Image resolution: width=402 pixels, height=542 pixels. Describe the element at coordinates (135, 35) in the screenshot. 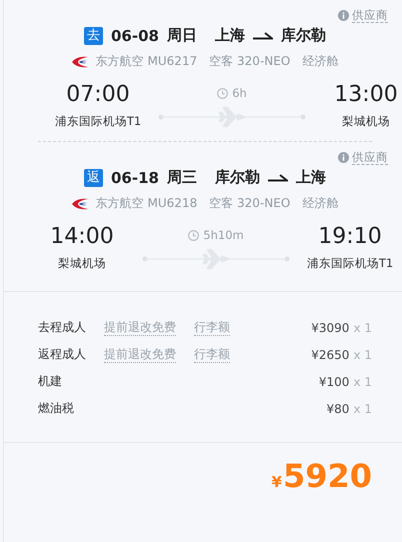

I see `flight-date: 06-08` at that location.